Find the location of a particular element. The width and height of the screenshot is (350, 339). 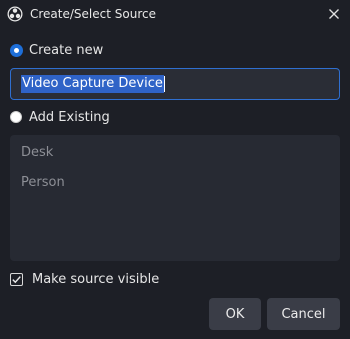

add-existing-radio is located at coordinates (16, 117).